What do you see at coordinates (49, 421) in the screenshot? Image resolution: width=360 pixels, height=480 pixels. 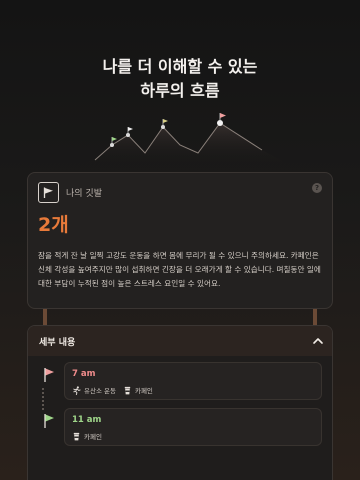 I see `timeline-flag-green-icon` at bounding box center [49, 421].